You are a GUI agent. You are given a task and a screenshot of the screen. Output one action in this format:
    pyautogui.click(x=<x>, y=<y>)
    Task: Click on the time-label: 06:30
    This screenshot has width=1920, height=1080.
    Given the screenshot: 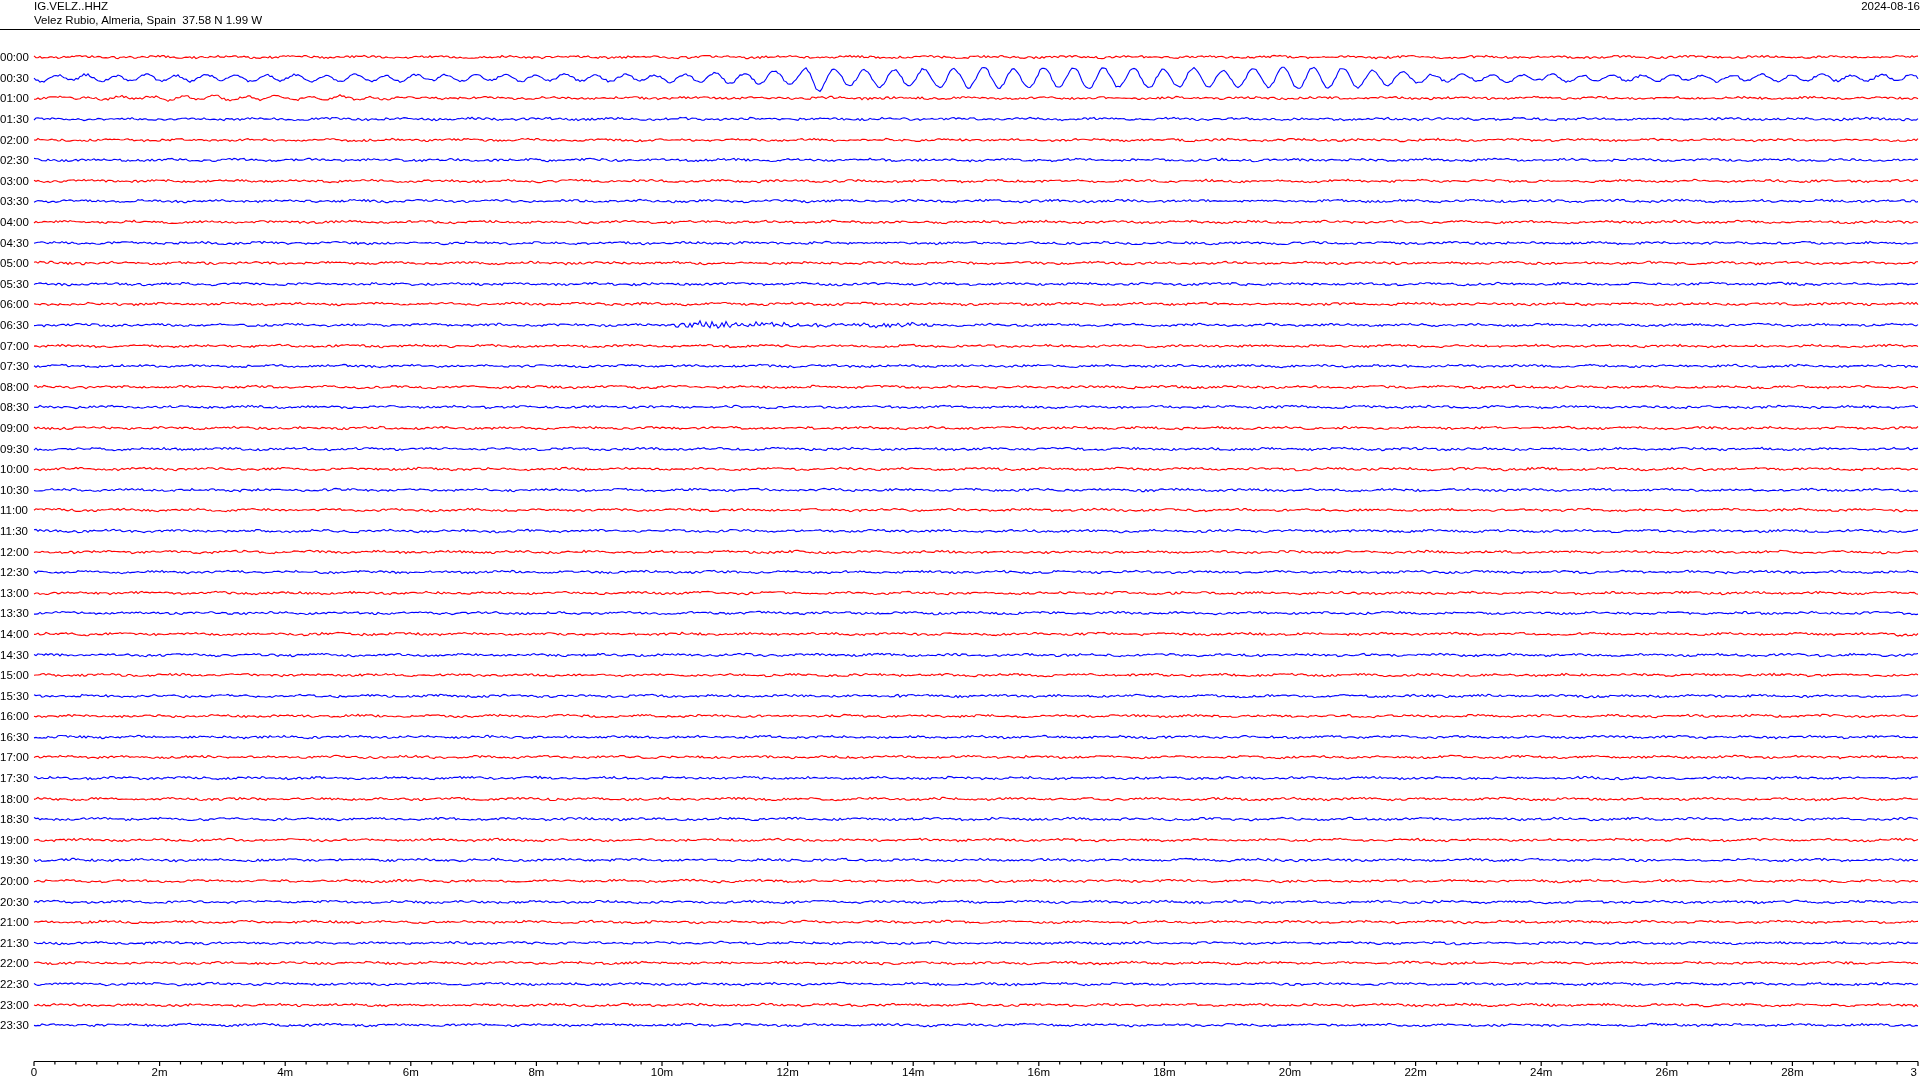 What is the action you would take?
    pyautogui.click(x=15, y=325)
    